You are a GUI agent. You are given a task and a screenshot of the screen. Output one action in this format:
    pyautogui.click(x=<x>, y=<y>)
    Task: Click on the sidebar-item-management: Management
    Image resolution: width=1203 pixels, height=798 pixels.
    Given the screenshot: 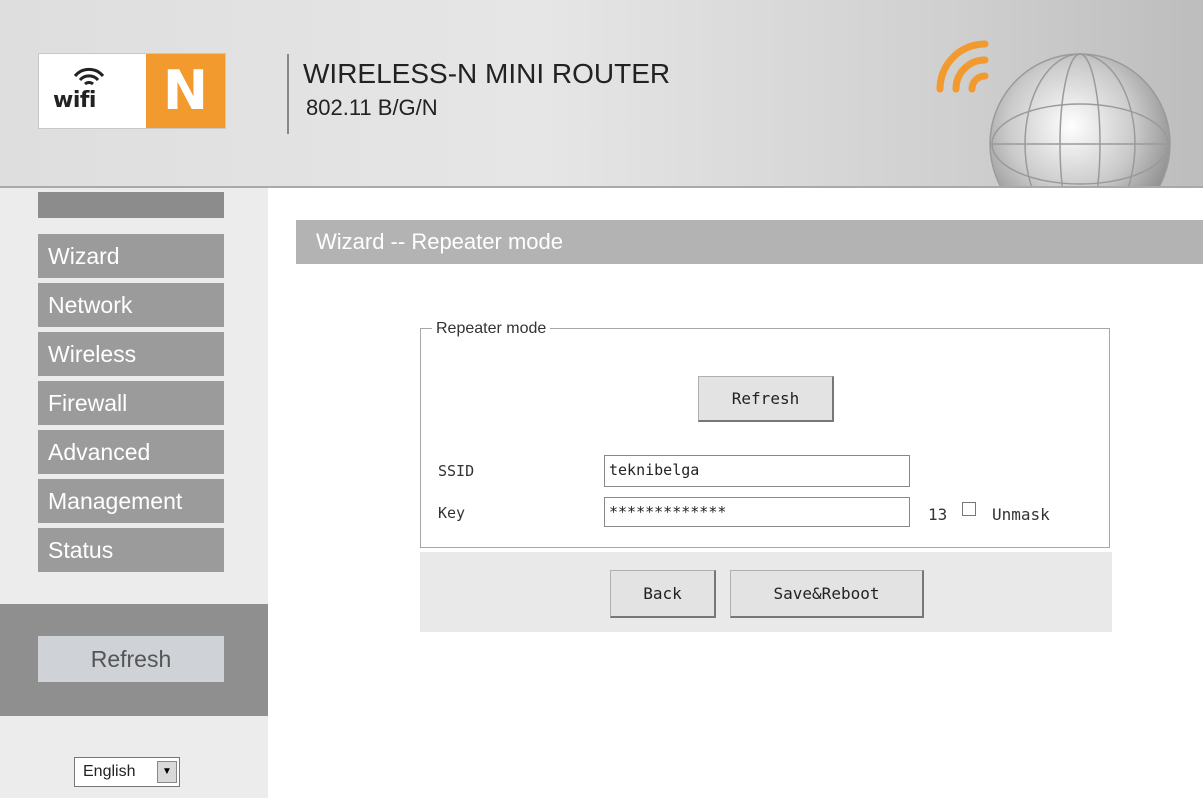 What is the action you would take?
    pyautogui.click(x=131, y=501)
    